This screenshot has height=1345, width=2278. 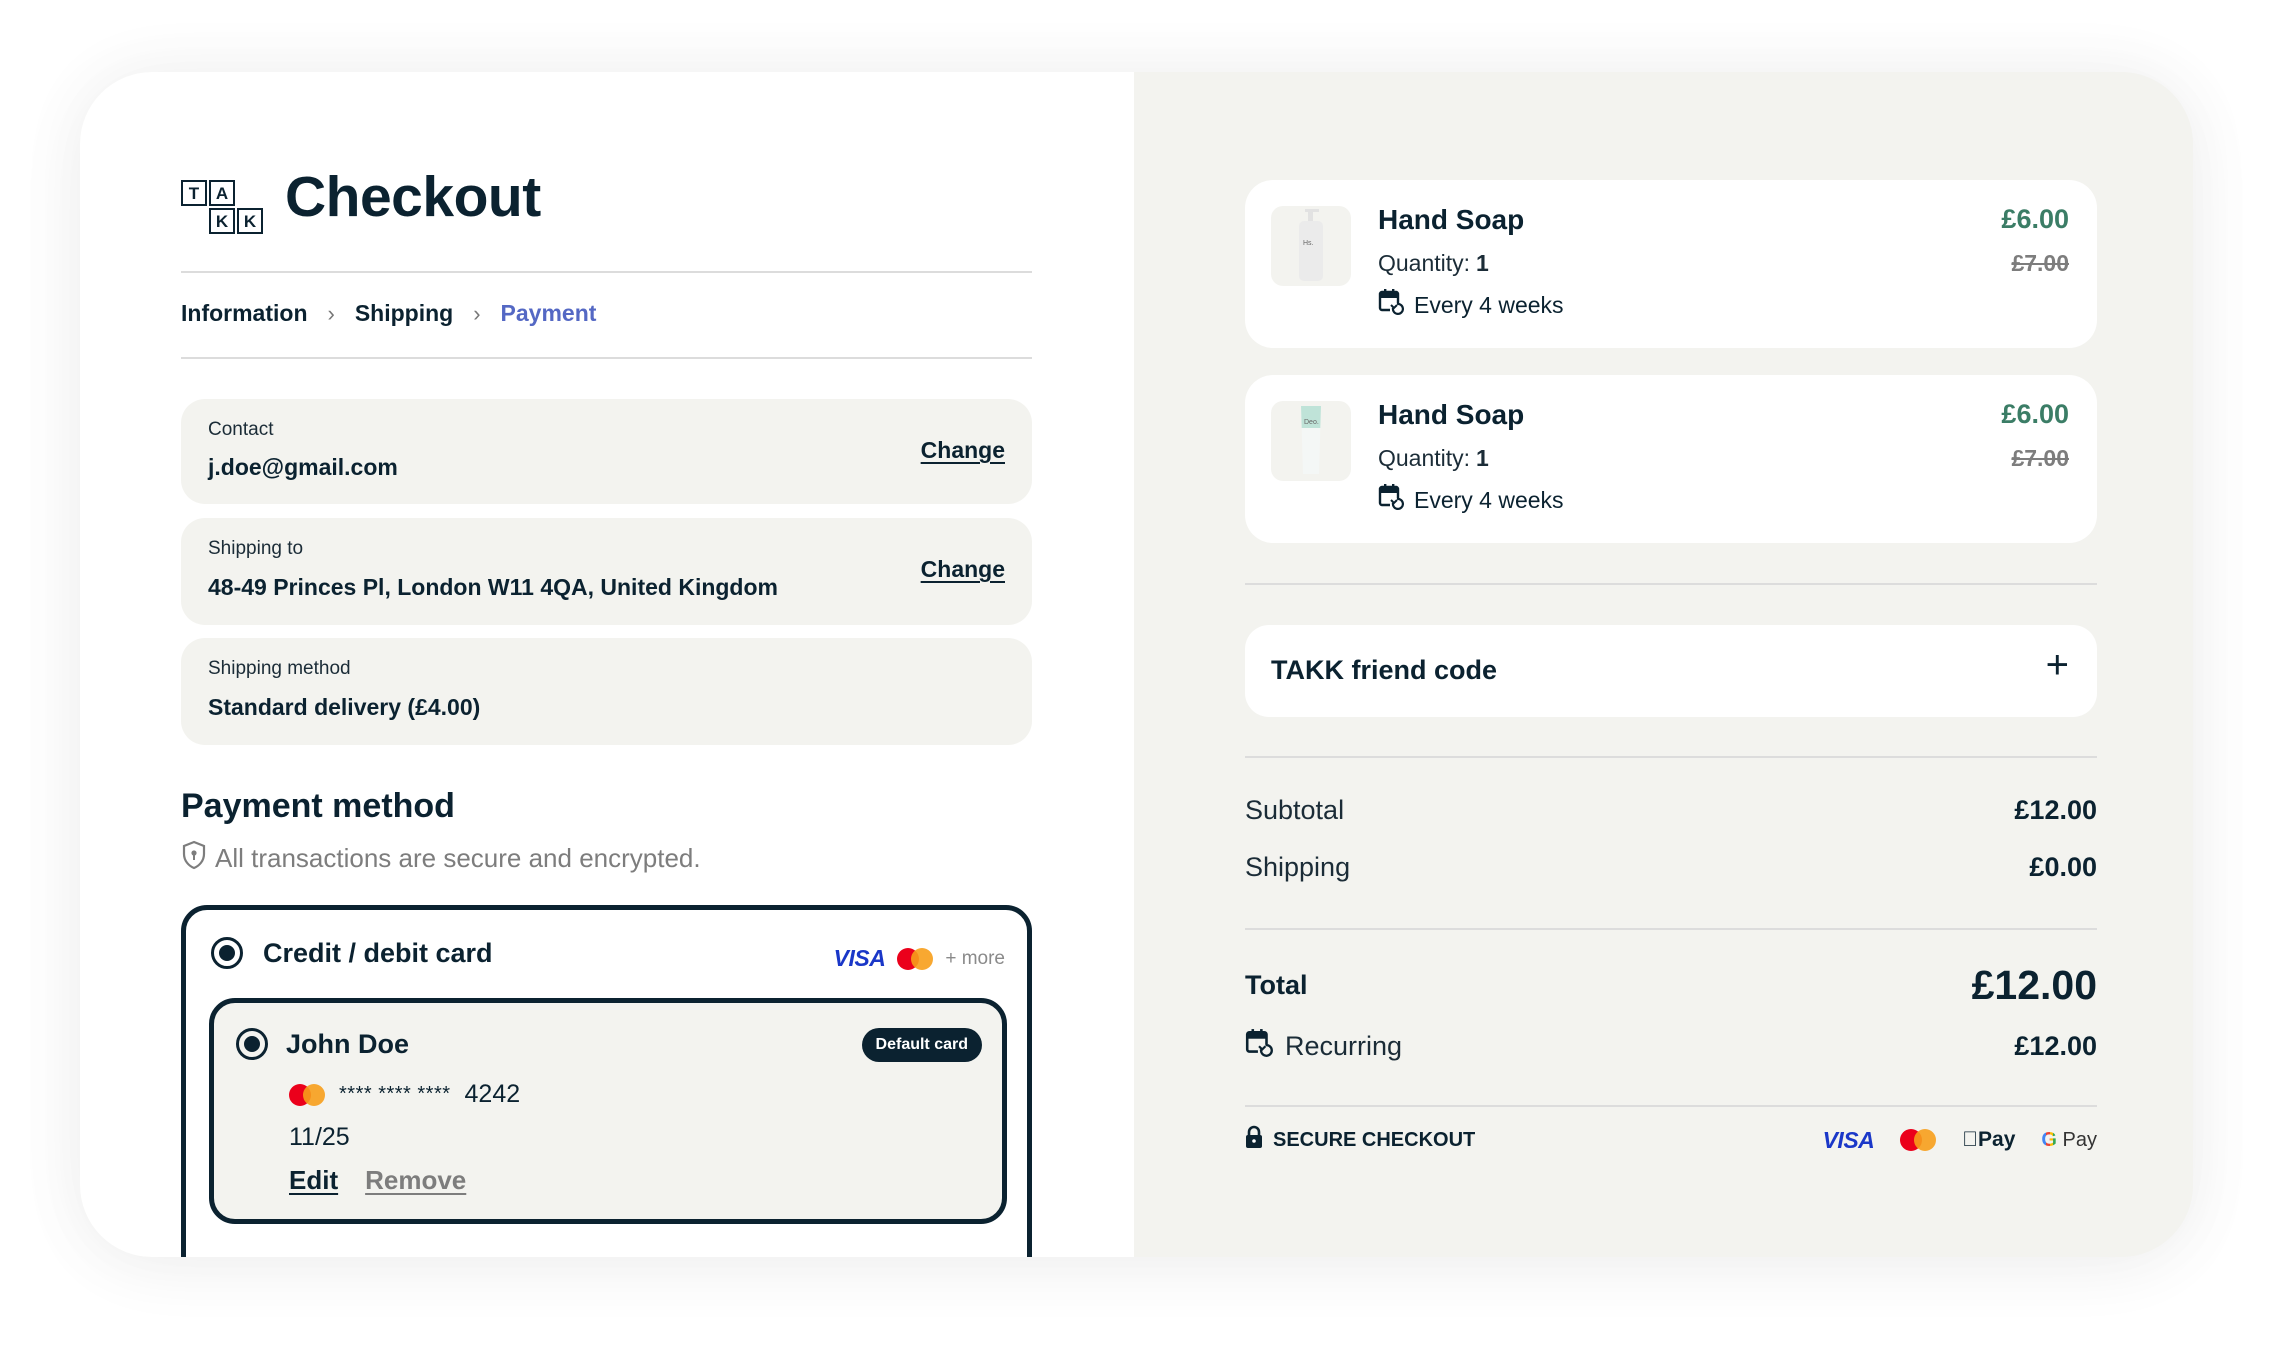 I want to click on subtotal-row: Subtotal £12.00, so click(x=1671, y=810).